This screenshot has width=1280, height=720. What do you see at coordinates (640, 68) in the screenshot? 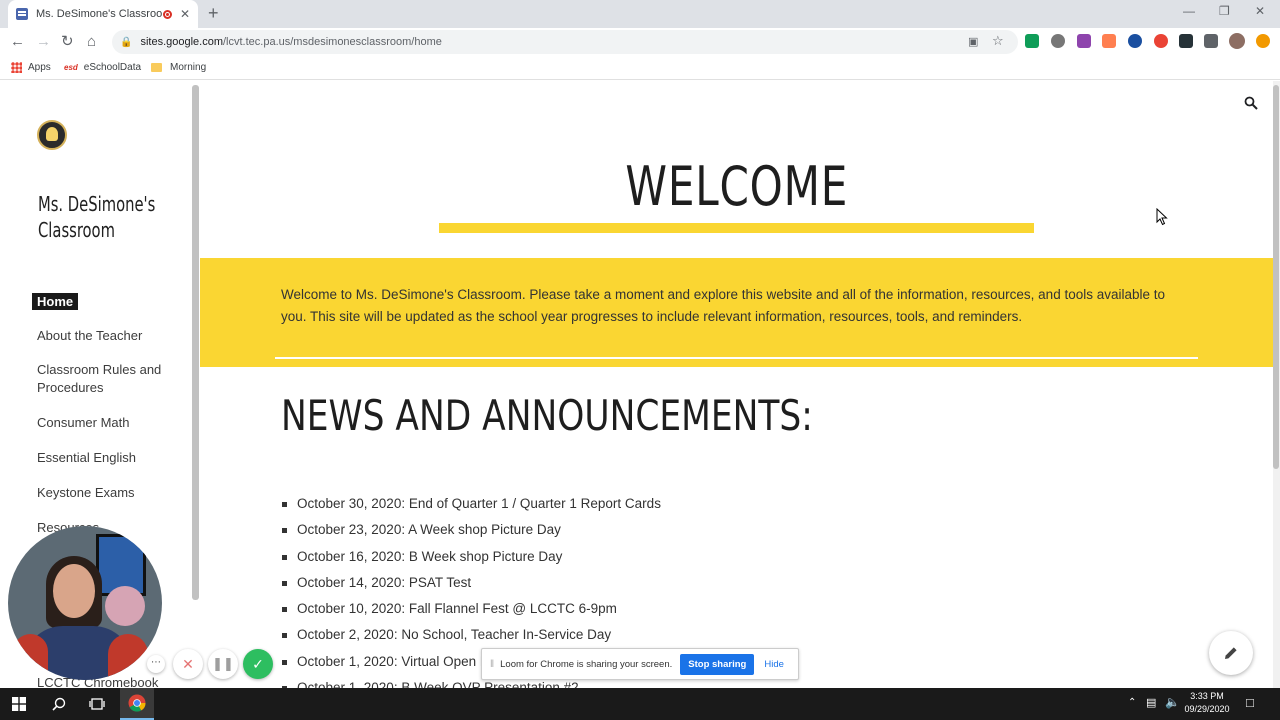
I see `bookmarks-bar: Apps esd eSchoolData Morning` at bounding box center [640, 68].